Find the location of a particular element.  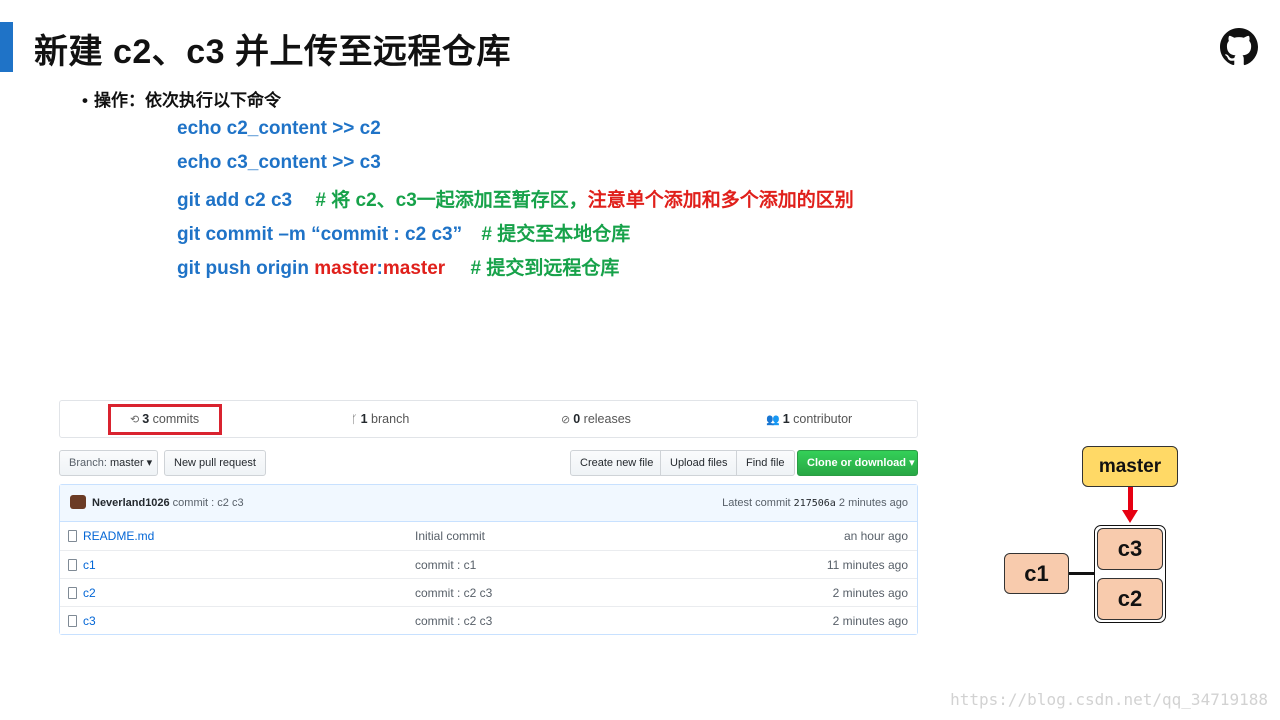

commit-sha: 217506a is located at coordinates (815, 503).